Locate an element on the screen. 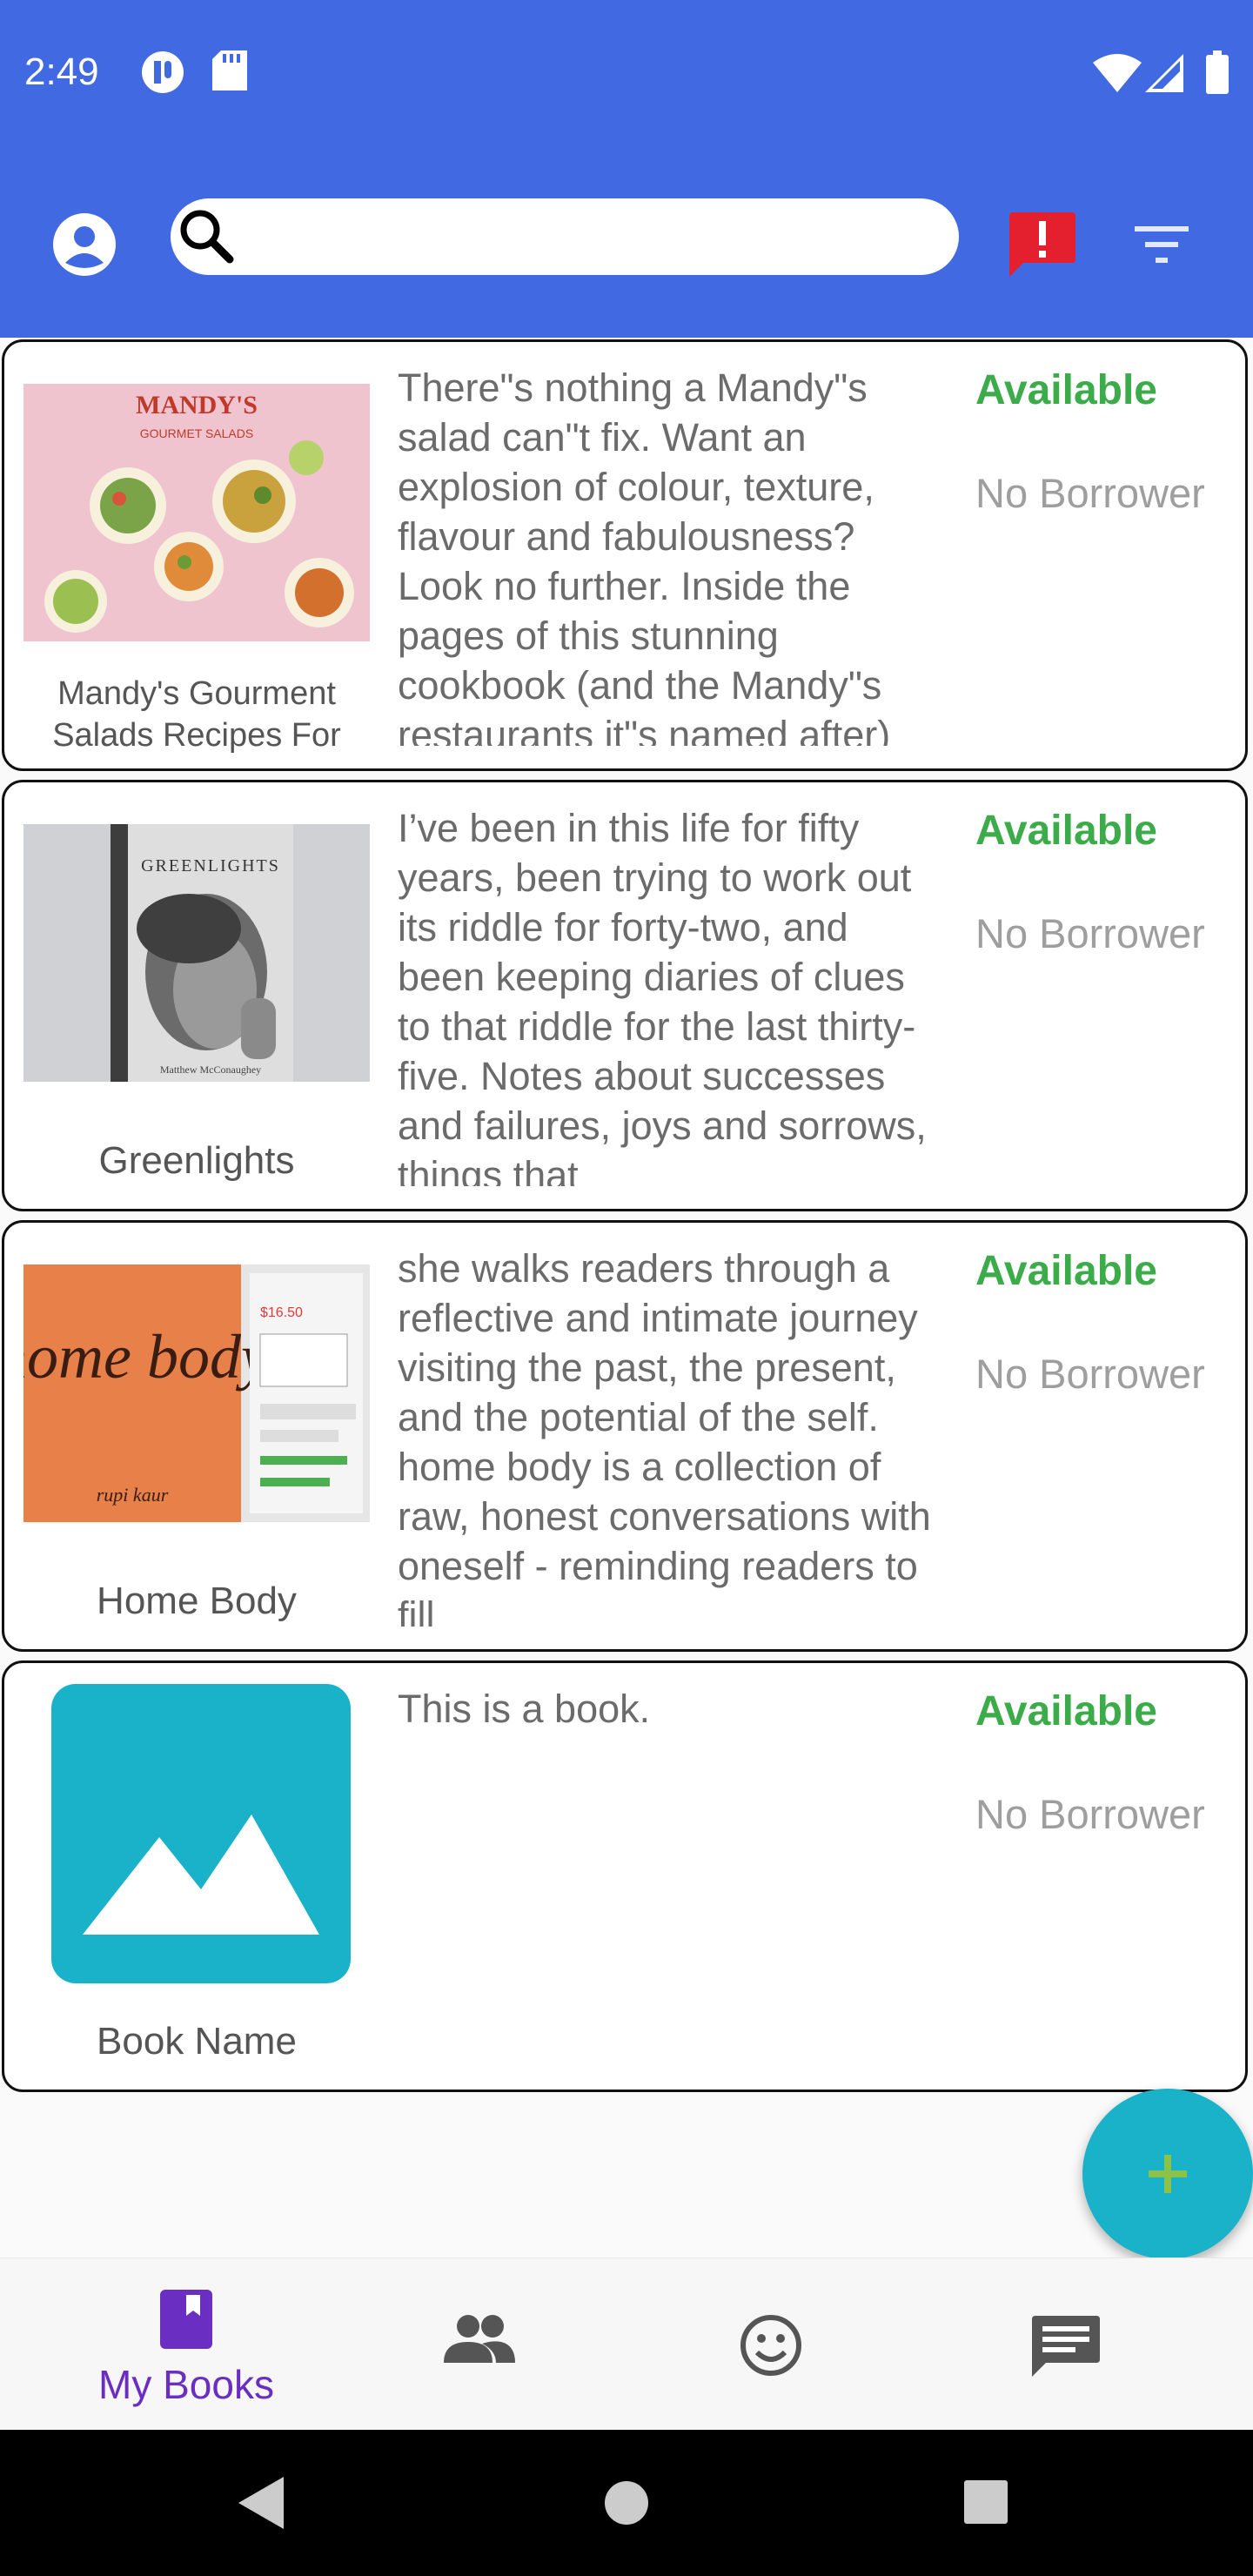 Image resolution: width=1253 pixels, height=2576 pixels. search-input is located at coordinates (599, 237).